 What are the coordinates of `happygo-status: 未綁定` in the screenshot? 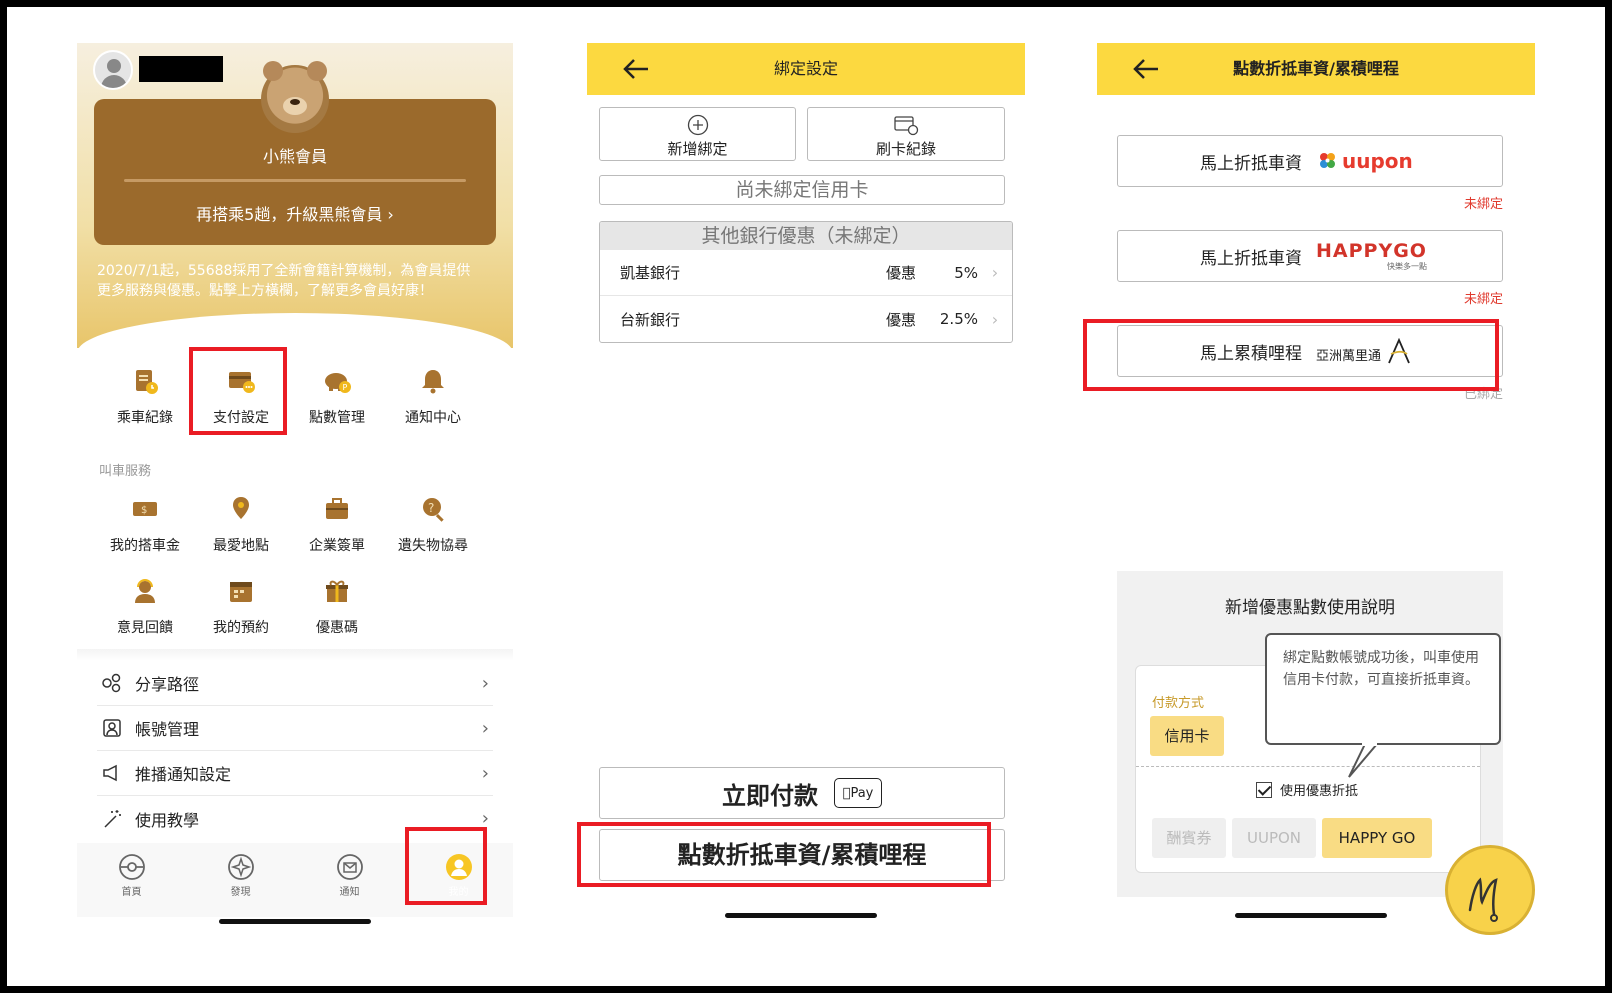 It's located at (1483, 299).